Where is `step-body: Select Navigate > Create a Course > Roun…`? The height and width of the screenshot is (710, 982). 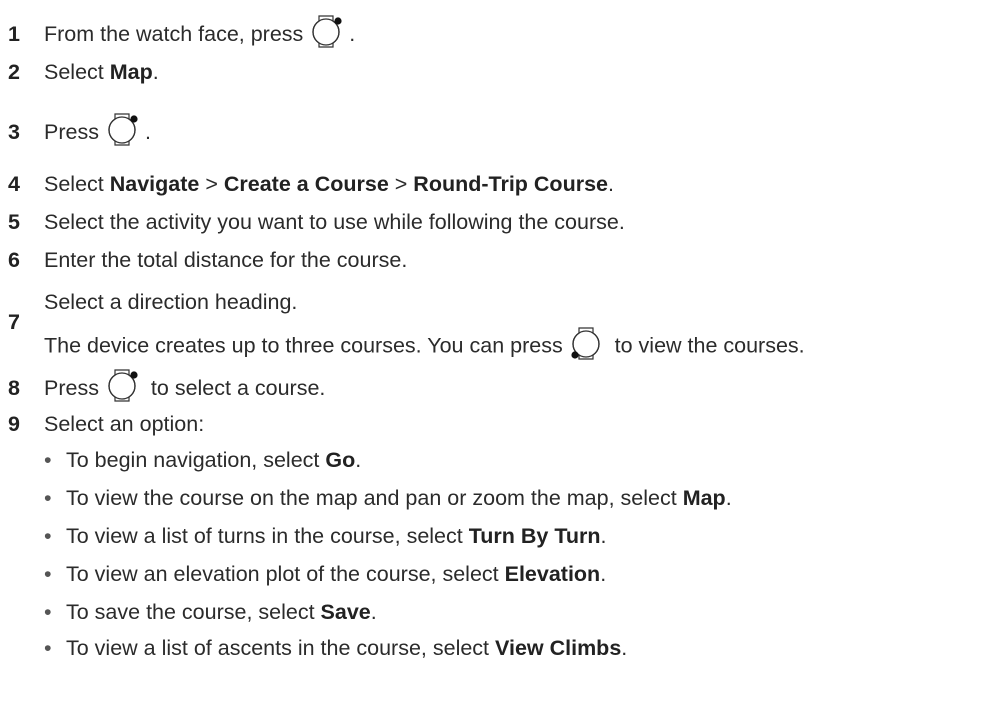
step-body: Select Navigate > Create a Course > Roun… is located at coordinates (329, 184).